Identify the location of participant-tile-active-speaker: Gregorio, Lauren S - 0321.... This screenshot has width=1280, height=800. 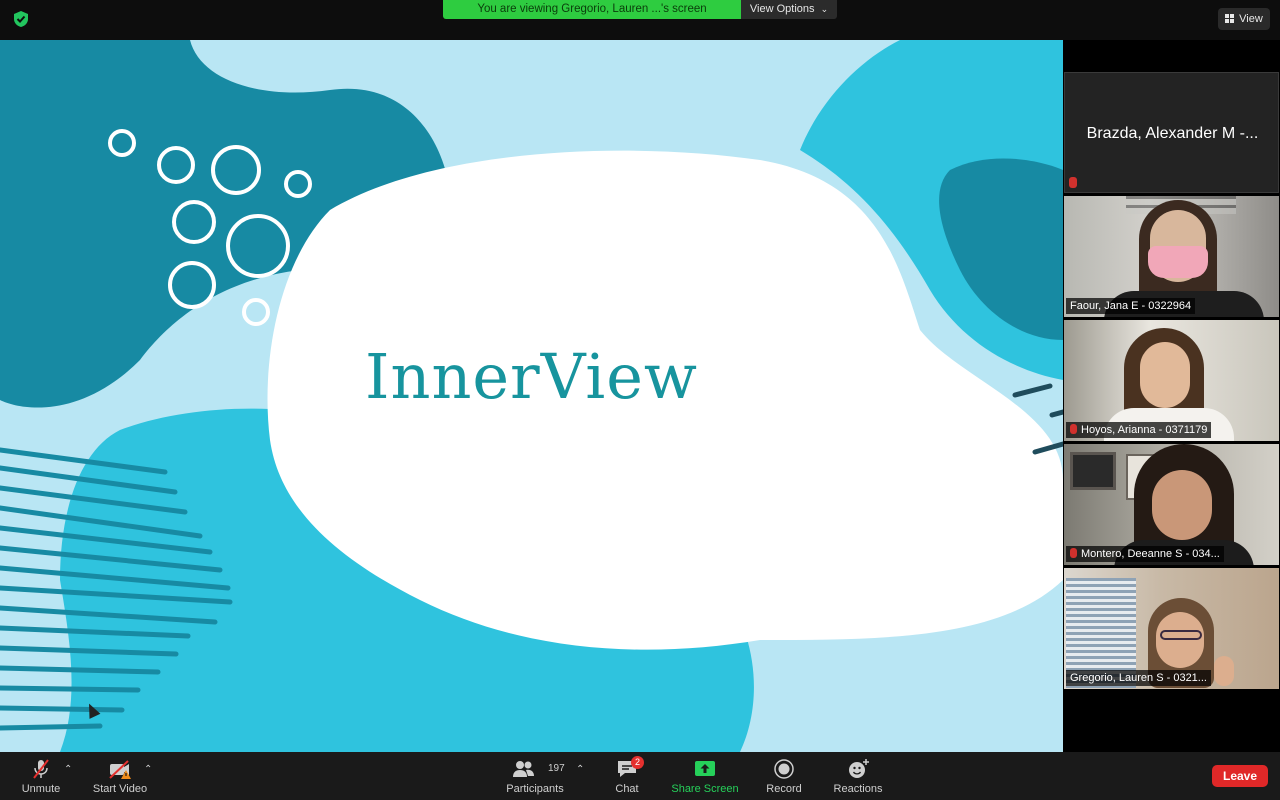
(1171, 628).